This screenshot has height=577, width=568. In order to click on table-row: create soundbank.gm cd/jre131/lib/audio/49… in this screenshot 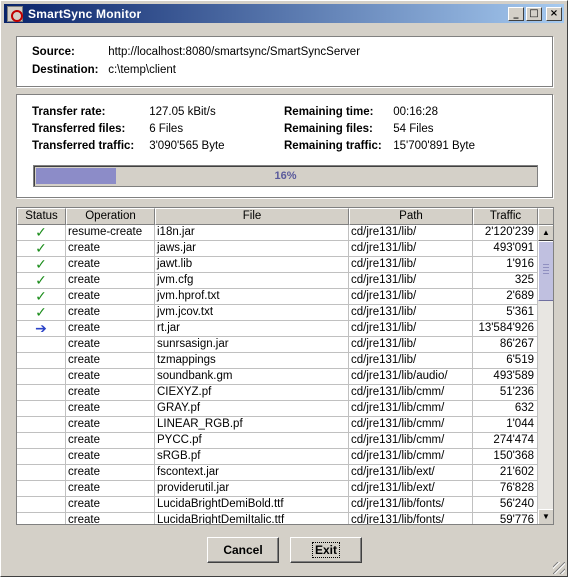, I will do `click(277, 377)`.